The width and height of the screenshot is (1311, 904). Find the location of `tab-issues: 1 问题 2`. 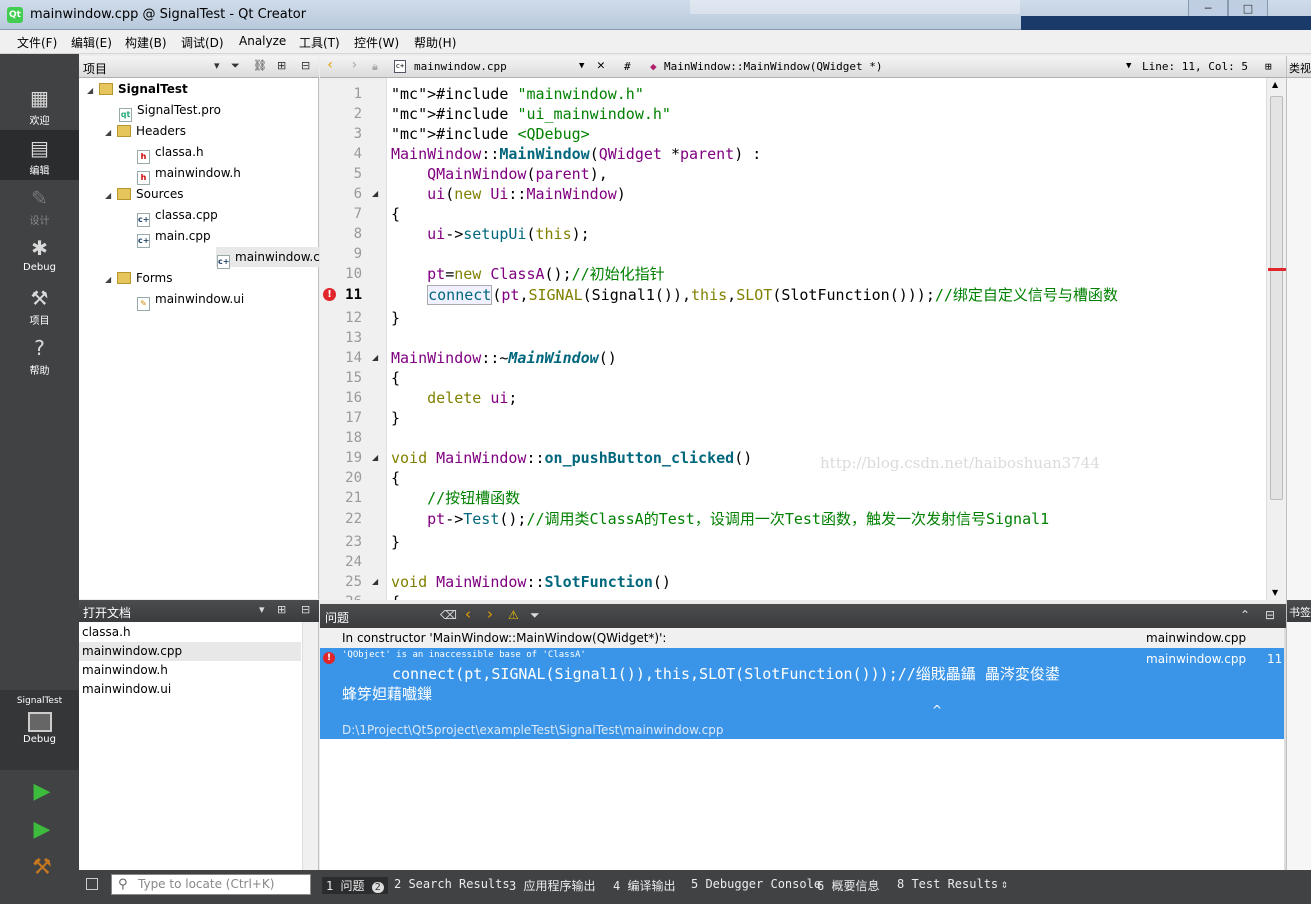

tab-issues: 1 问题 2 is located at coordinates (355, 885).